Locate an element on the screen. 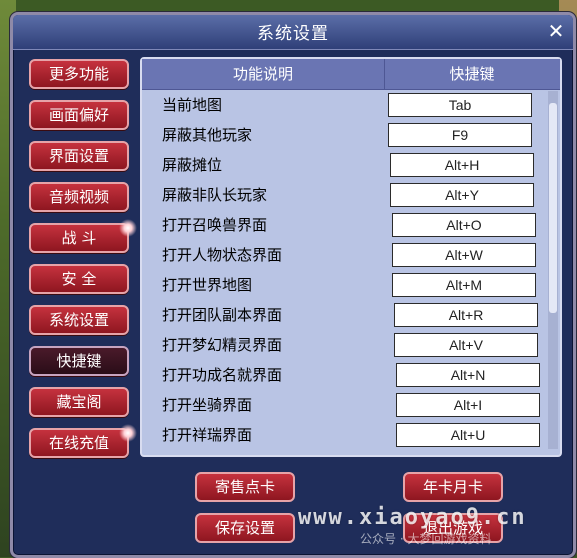 The image size is (577, 558). hotkey-field: Tab is located at coordinates (460, 105).